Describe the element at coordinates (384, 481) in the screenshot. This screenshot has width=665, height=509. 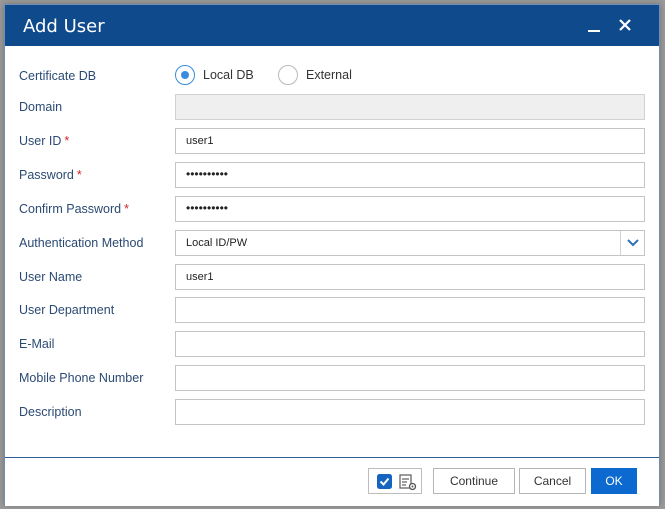
I see `checkbox-icon` at that location.